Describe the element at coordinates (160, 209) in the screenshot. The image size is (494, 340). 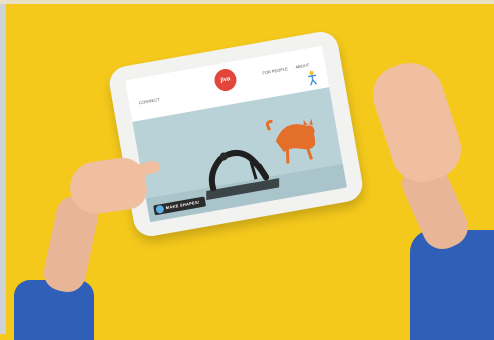
I see `badge-dot-icon` at that location.